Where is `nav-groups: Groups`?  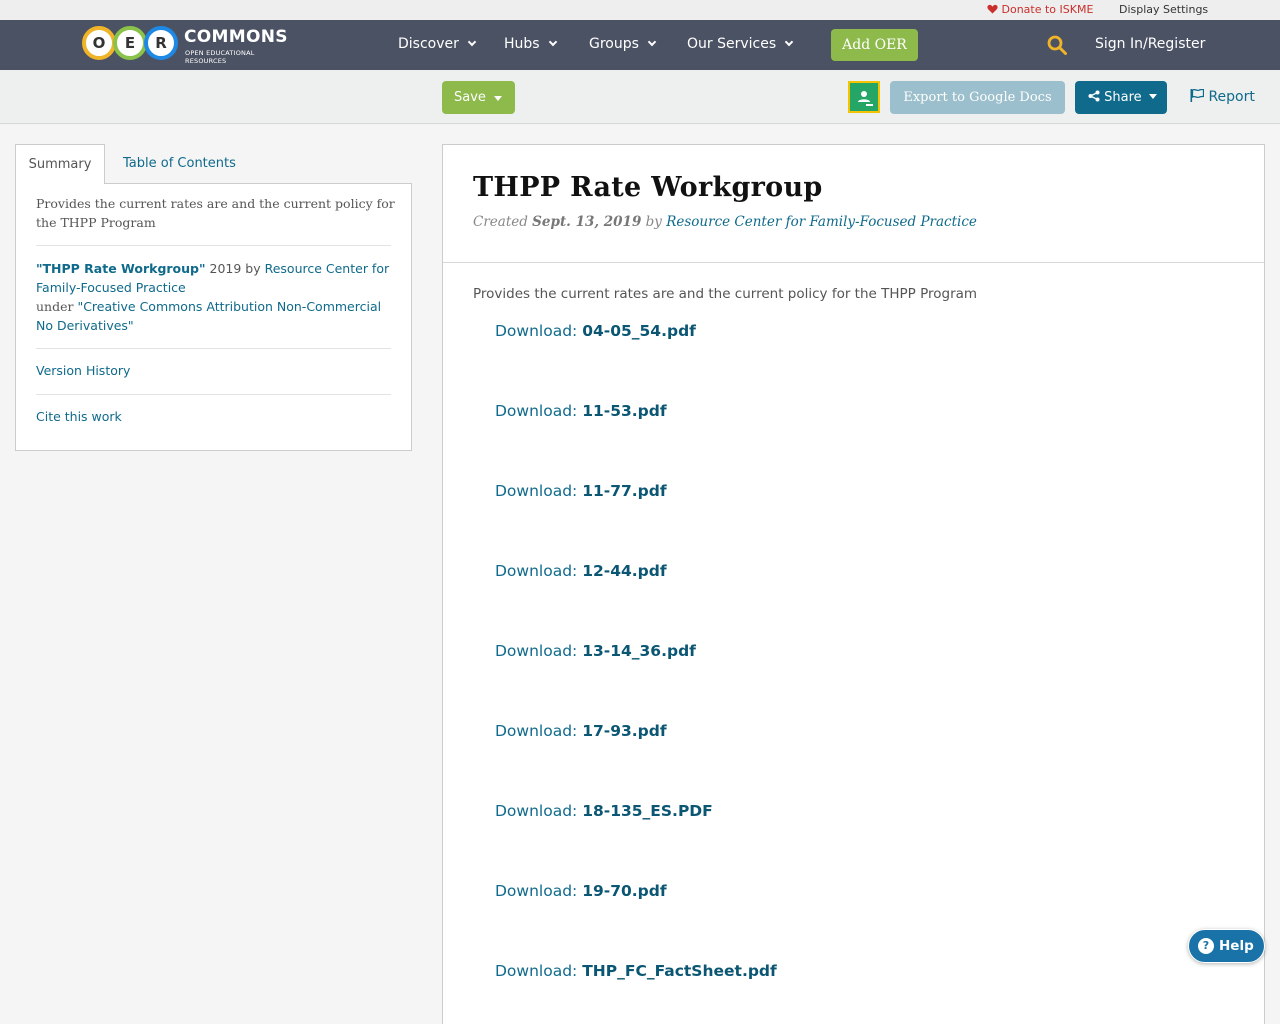
nav-groups: Groups is located at coordinates (623, 44).